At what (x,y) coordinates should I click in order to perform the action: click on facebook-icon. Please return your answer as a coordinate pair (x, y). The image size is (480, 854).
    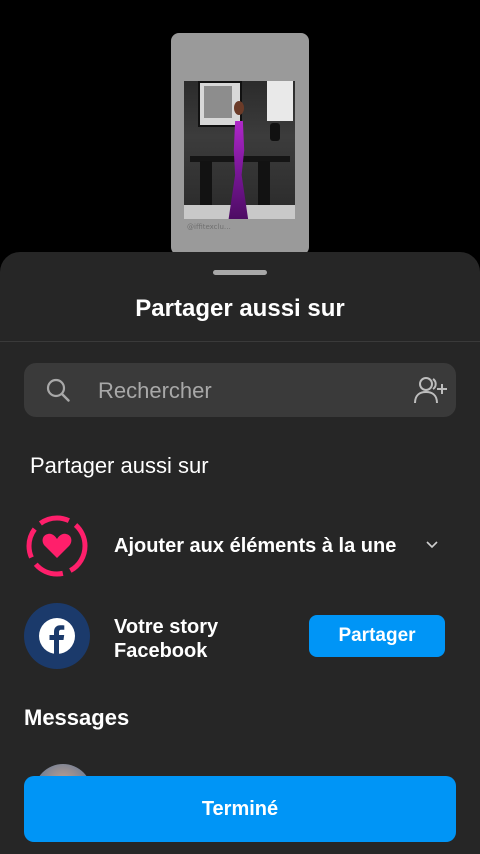
    Looking at the image, I should click on (57, 636).